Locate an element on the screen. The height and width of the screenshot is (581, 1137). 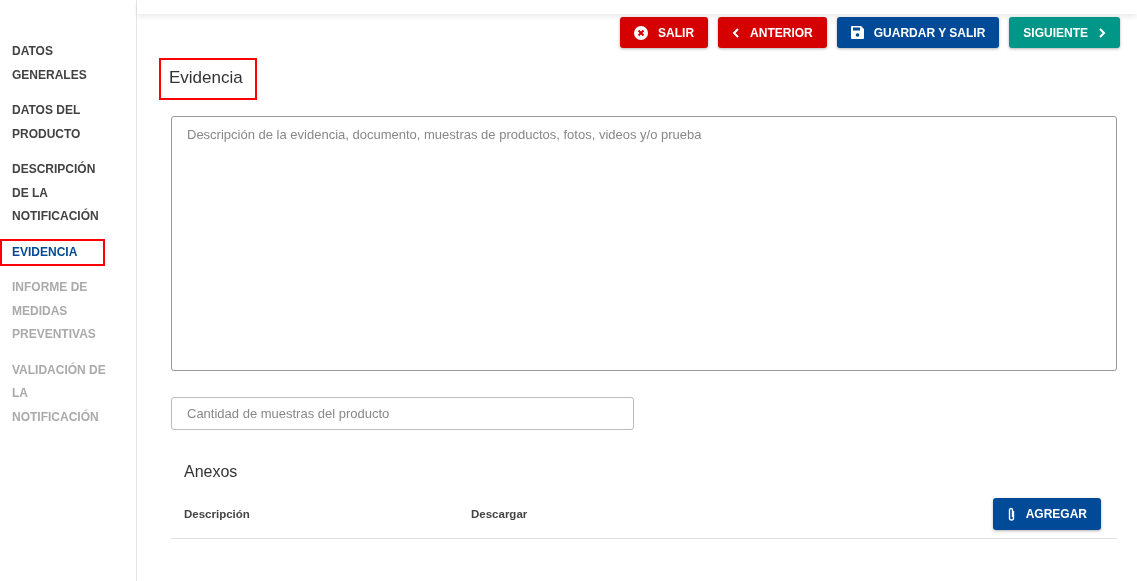
sidebar-item: DATOS DEL PRODUCTO is located at coordinates (68, 122).